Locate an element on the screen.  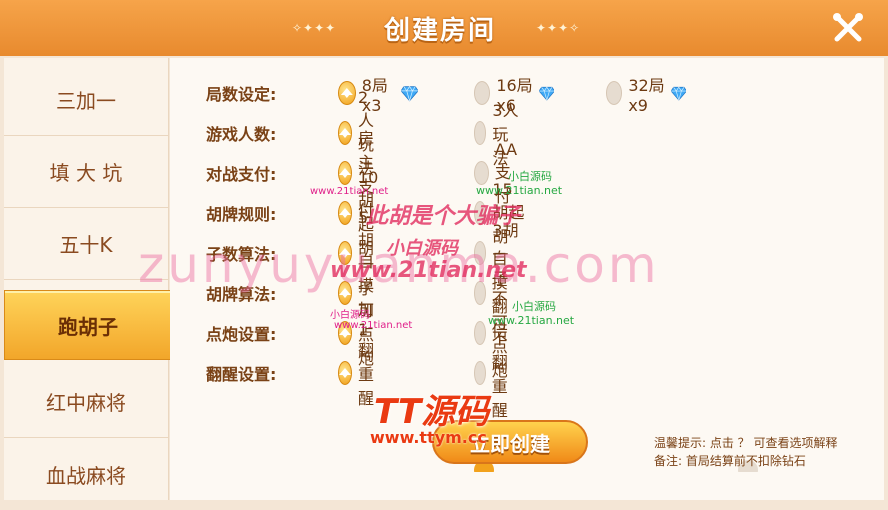
setting-row: 点炮设置: 可点炮 不可点炮 is located at coordinates (357, 334).